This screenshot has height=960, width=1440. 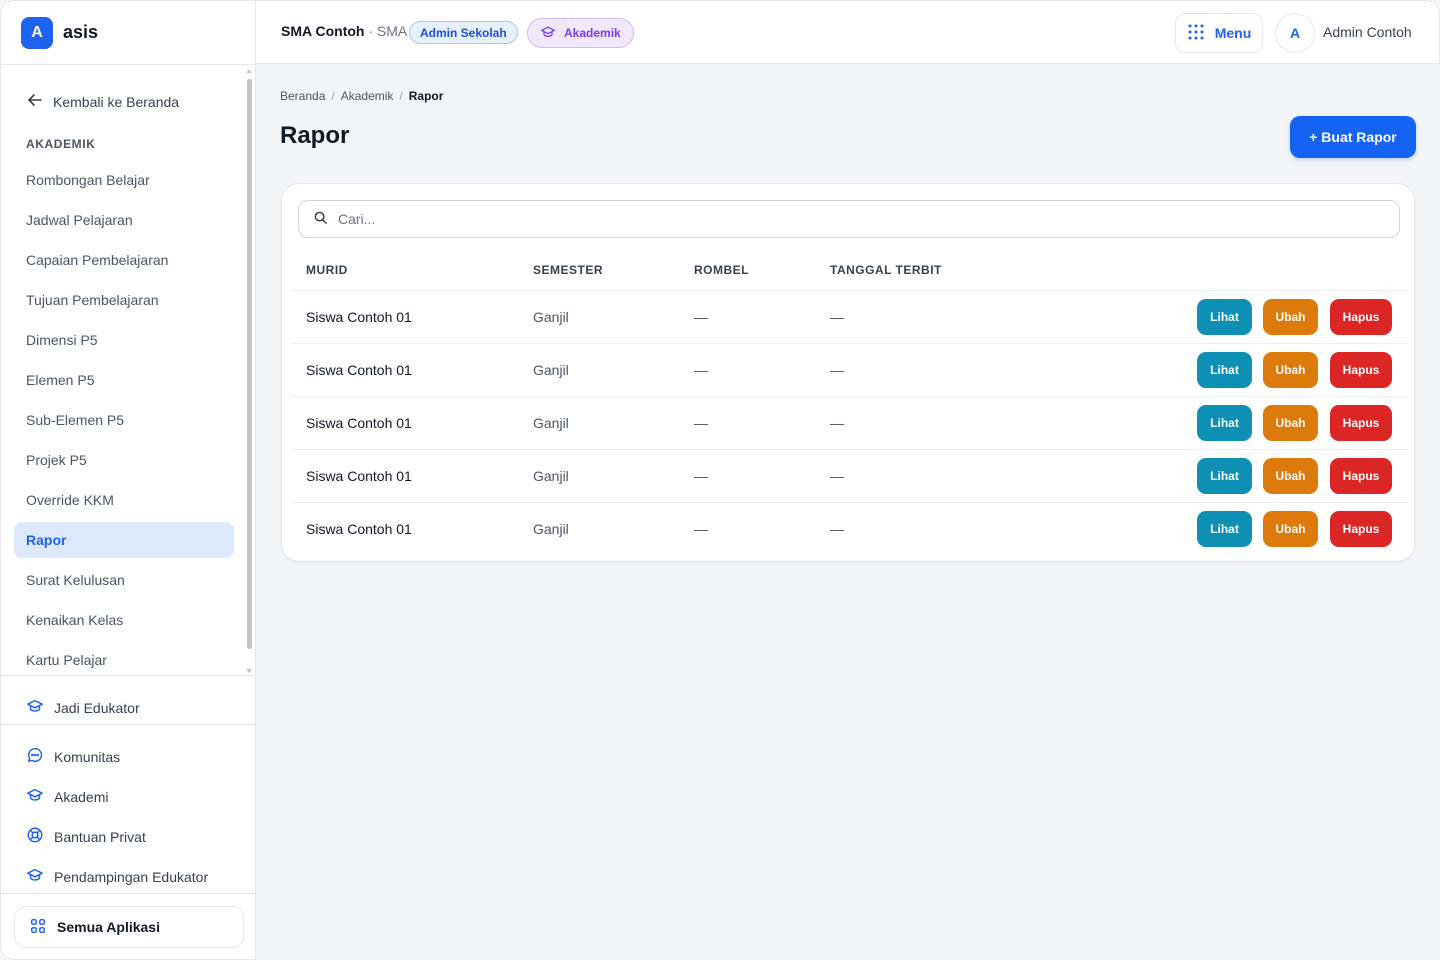 I want to click on educator-mentoring-label: Pendampingan Edukator, so click(x=131, y=876).